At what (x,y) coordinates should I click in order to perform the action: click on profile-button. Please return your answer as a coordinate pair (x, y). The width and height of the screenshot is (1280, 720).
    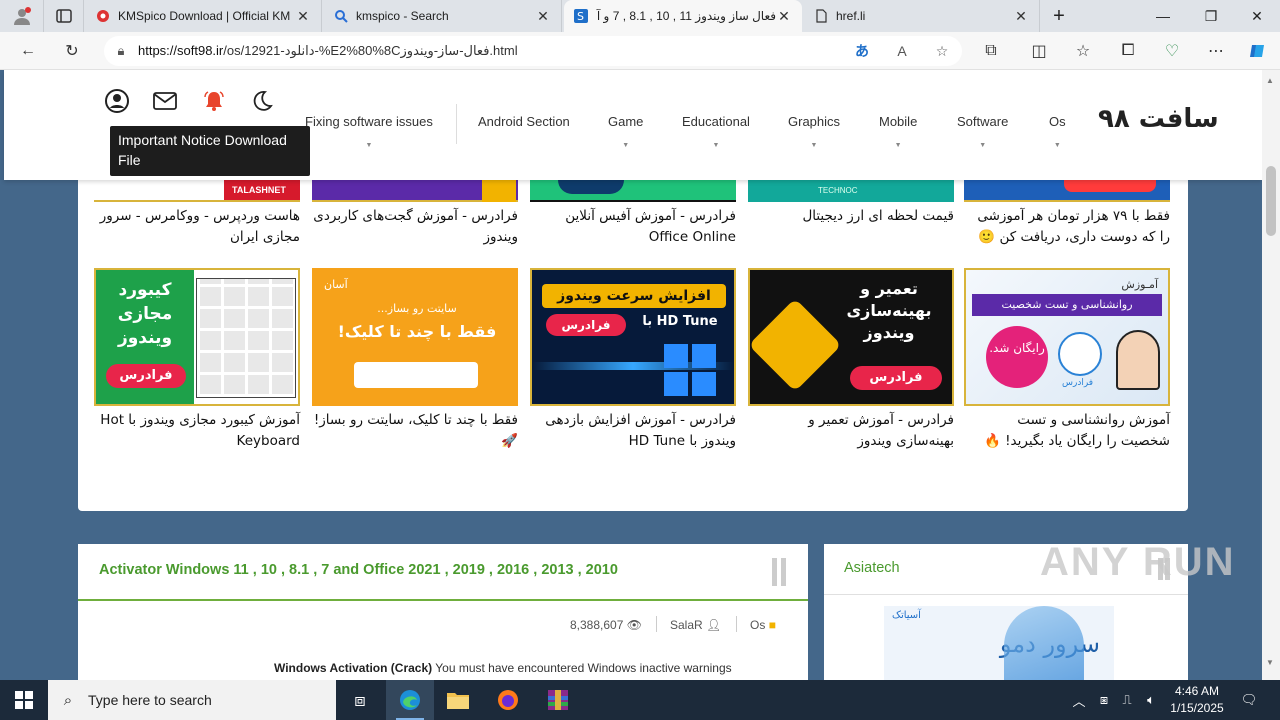
    Looking at the image, I should click on (22, 16).